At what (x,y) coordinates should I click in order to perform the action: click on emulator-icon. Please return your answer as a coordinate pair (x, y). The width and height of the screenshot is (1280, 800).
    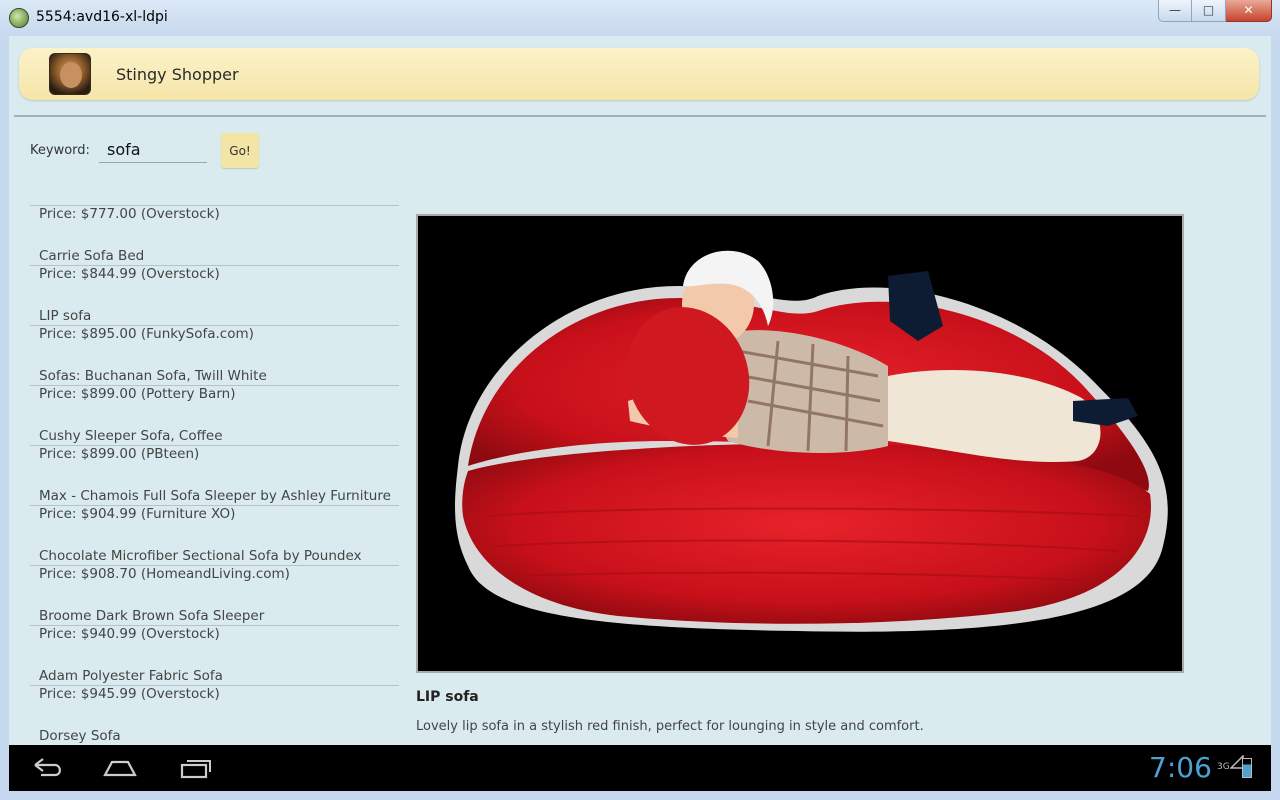
    Looking at the image, I should click on (19, 18).